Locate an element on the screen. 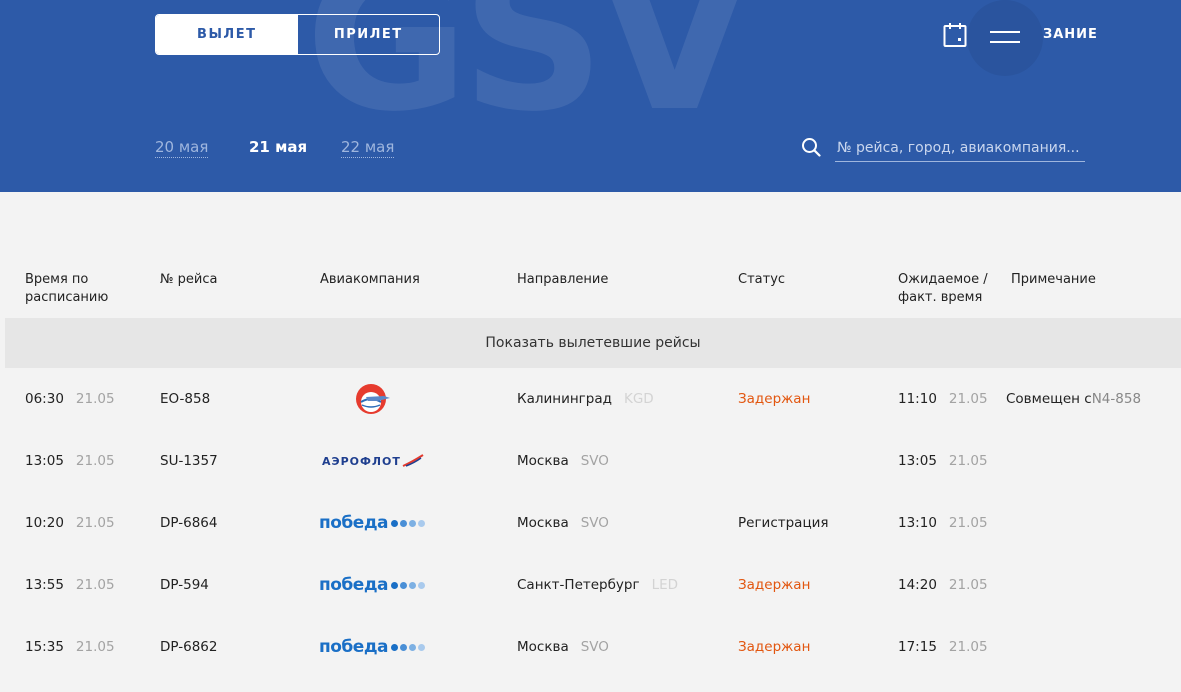  actual-time: 13:10 is located at coordinates (917, 523).